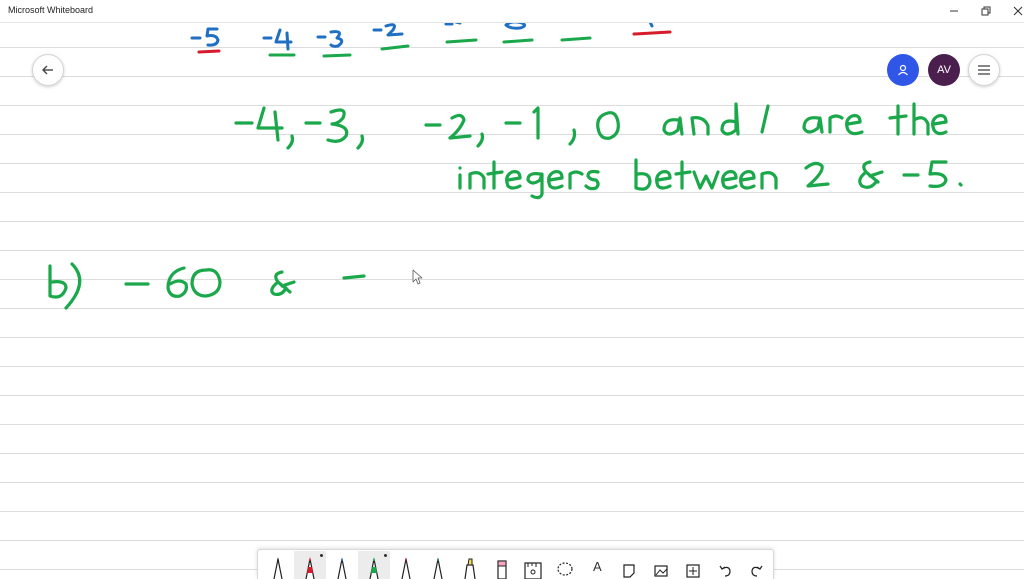  What do you see at coordinates (374, 568) in the screenshot?
I see `green-pen-icon` at bounding box center [374, 568].